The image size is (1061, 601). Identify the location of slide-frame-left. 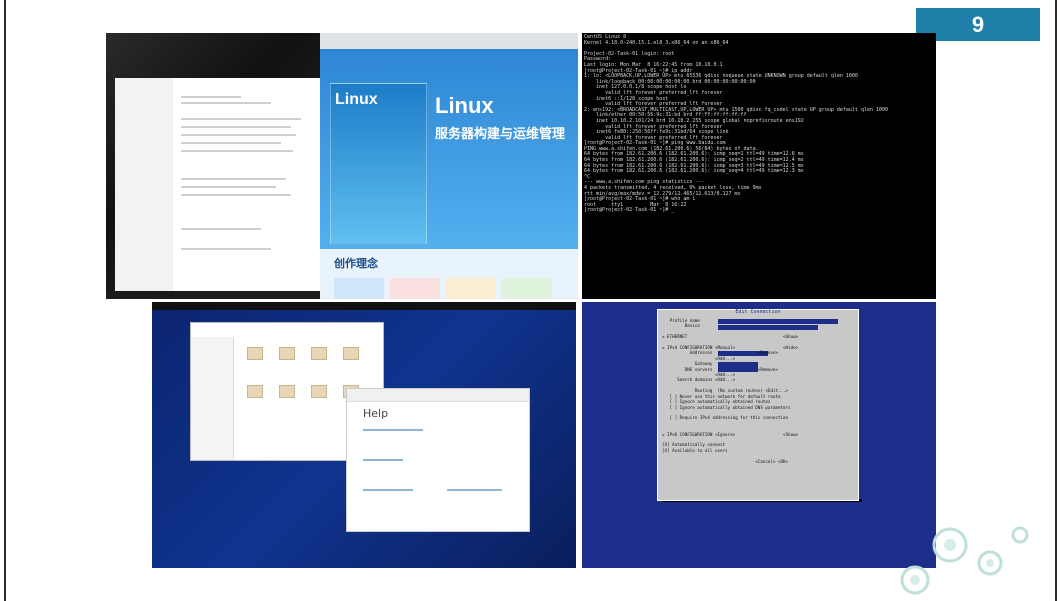
(5, 300).